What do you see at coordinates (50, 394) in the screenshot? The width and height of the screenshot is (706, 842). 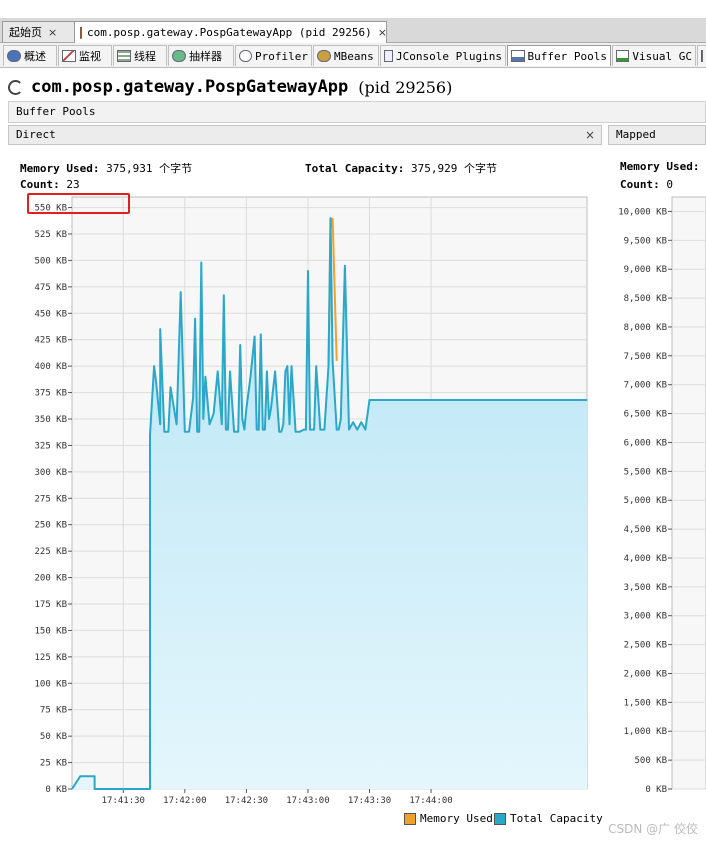 I see `direct-y-tick-label: 375 KB` at bounding box center [50, 394].